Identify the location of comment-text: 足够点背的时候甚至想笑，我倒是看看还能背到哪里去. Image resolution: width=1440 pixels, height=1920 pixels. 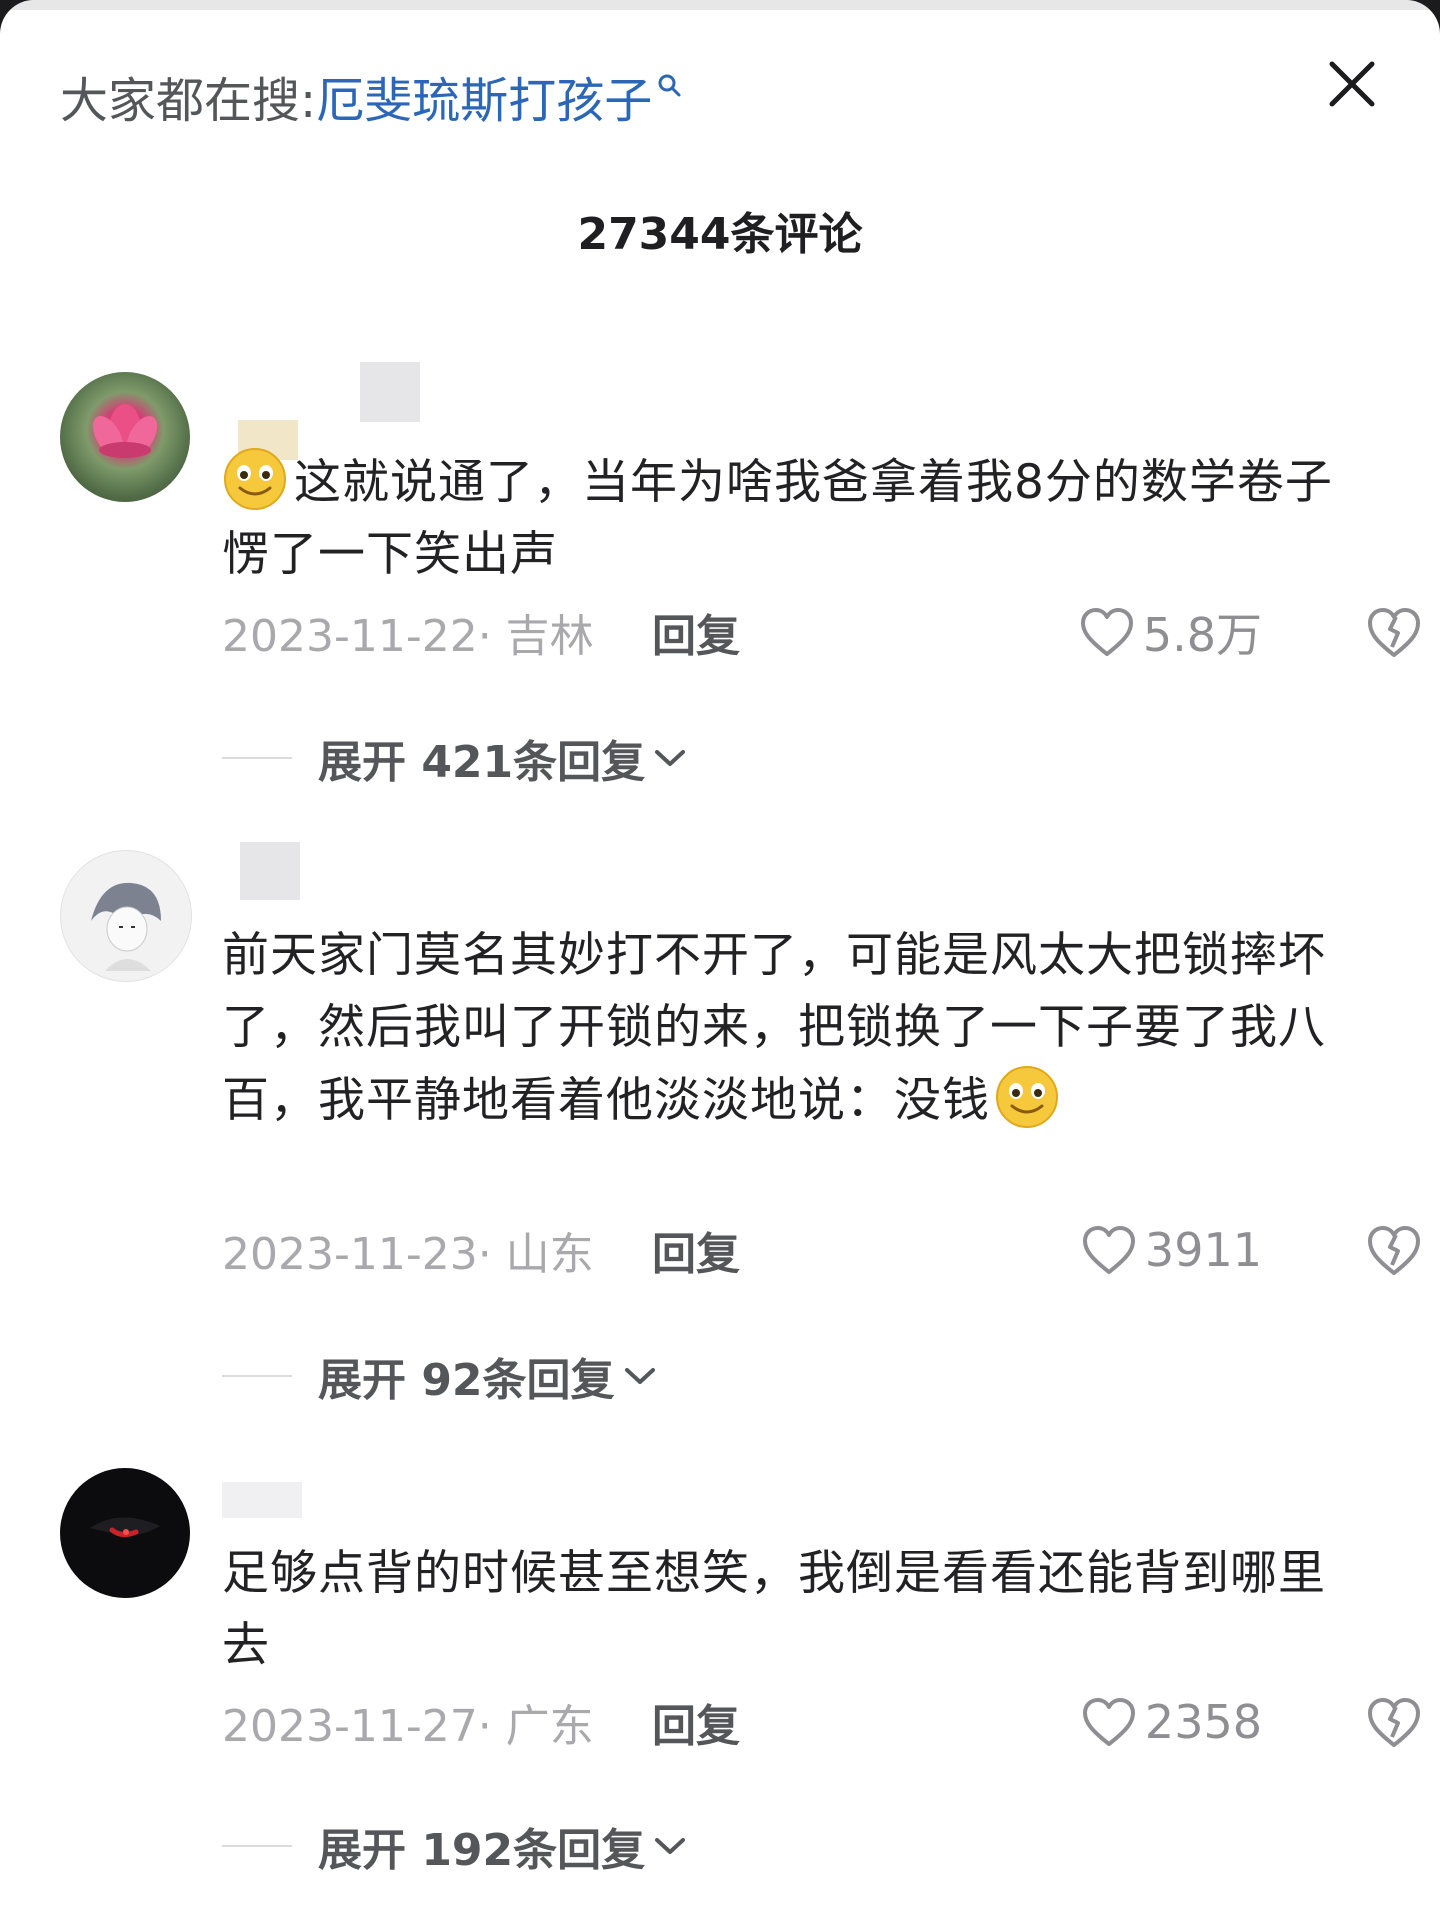
(782, 1610).